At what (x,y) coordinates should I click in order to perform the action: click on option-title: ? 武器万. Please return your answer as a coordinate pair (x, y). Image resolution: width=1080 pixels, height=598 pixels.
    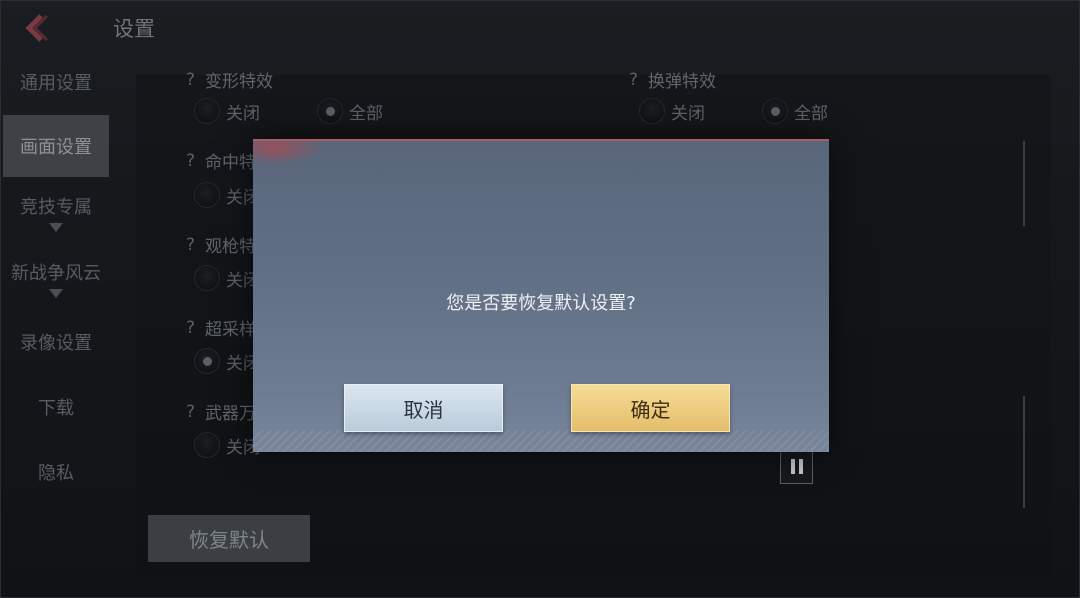
    Looking at the image, I should click on (221, 413).